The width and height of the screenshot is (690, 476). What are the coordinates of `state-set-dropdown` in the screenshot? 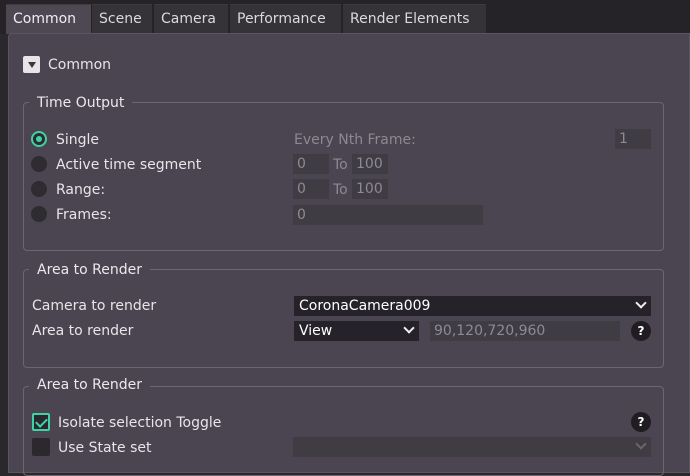 It's located at (472, 447).